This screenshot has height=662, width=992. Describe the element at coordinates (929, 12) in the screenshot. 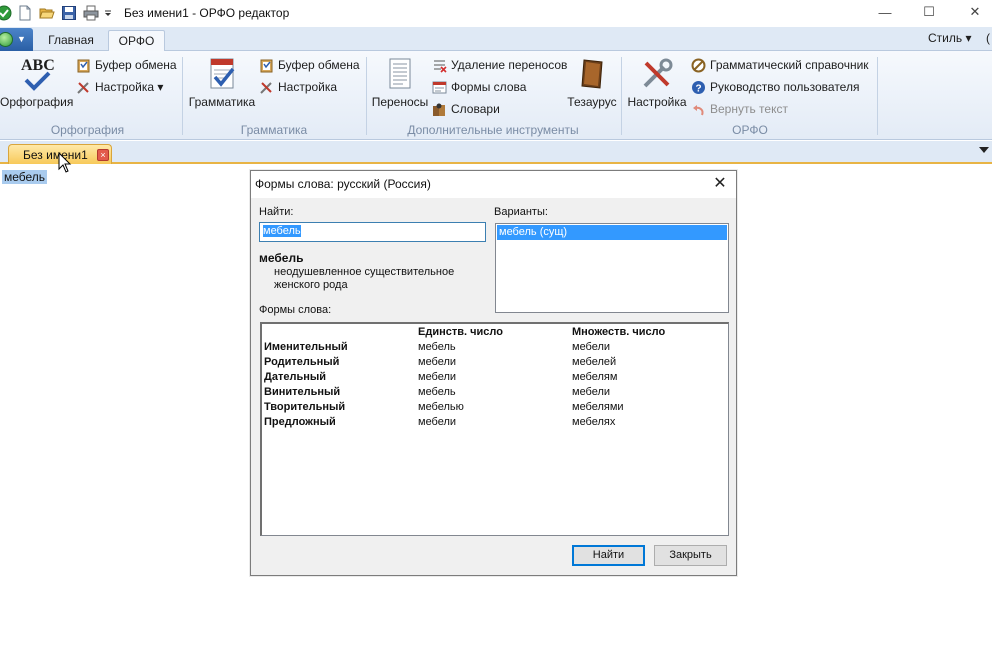

I see `maximize-button: ☐` at that location.